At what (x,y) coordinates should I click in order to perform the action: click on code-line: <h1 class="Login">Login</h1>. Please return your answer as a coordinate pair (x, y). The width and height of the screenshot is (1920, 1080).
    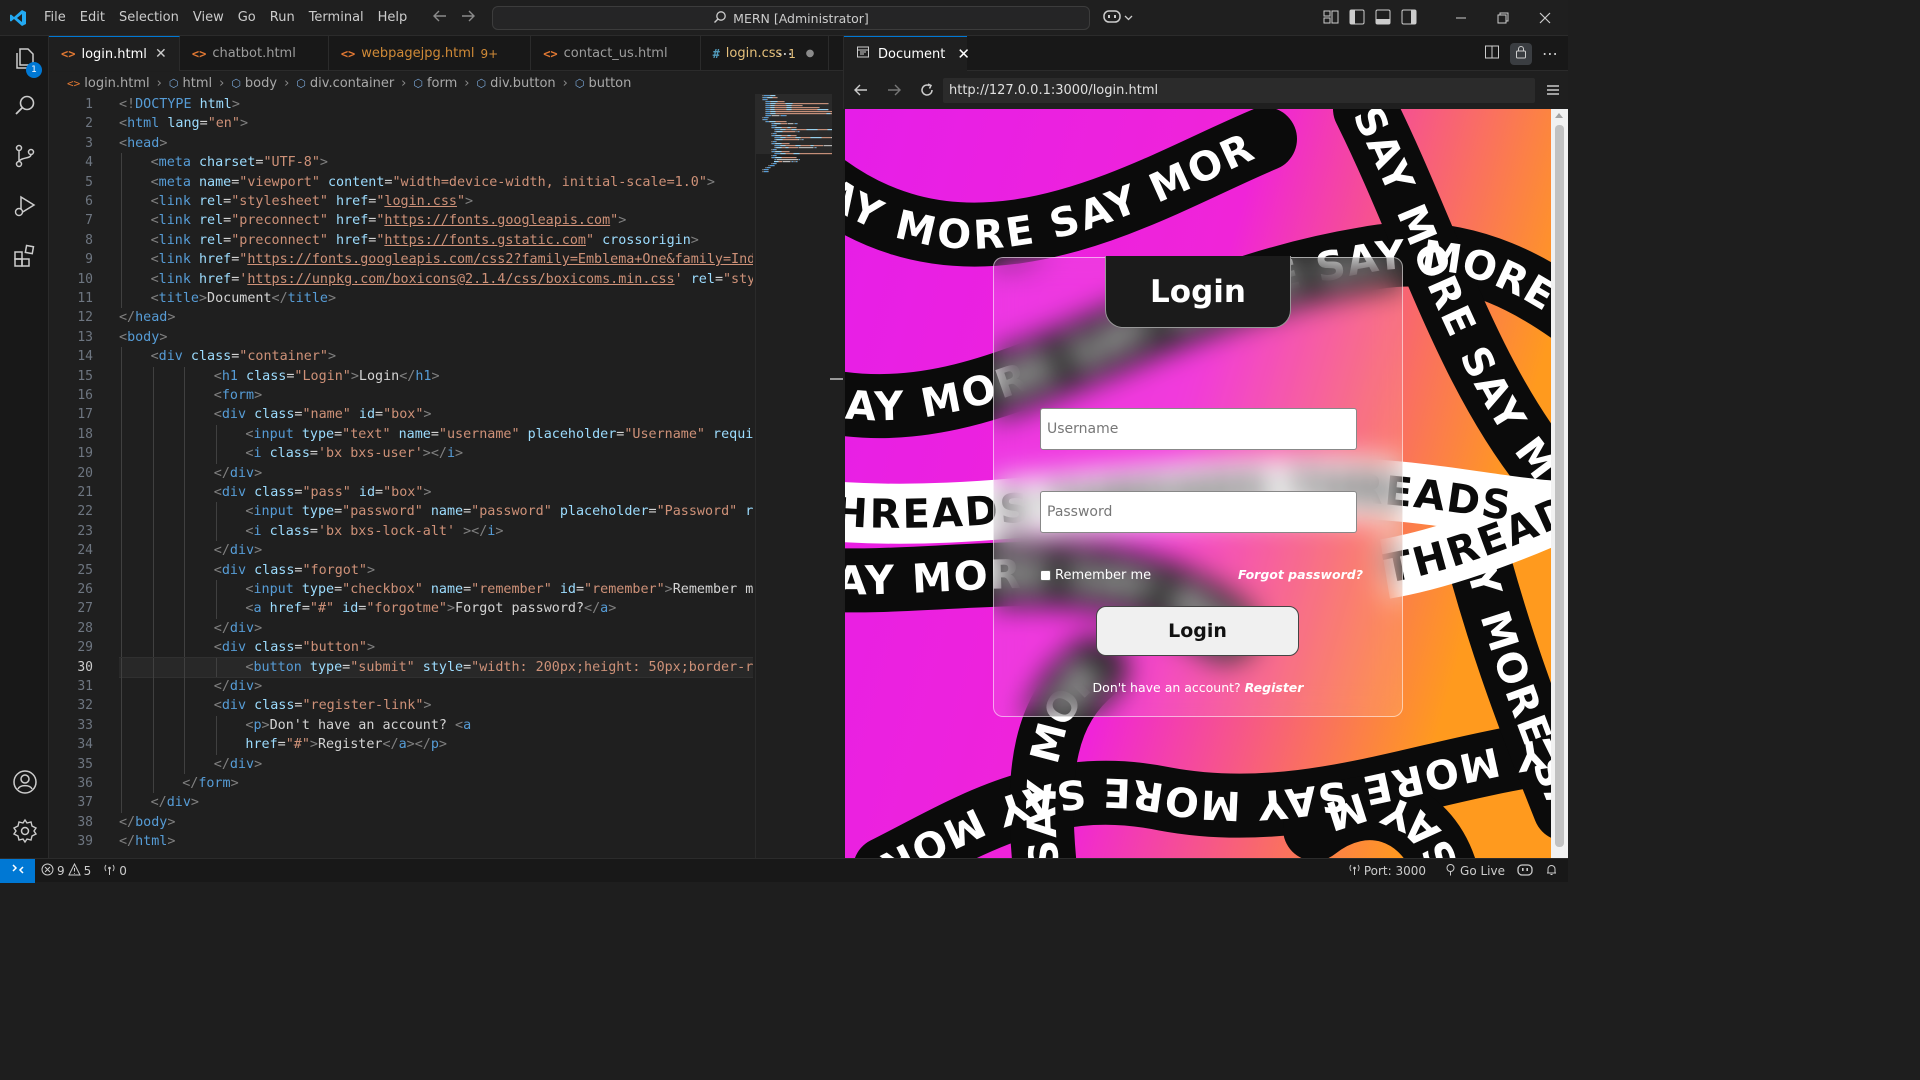
    Looking at the image, I should click on (327, 376).